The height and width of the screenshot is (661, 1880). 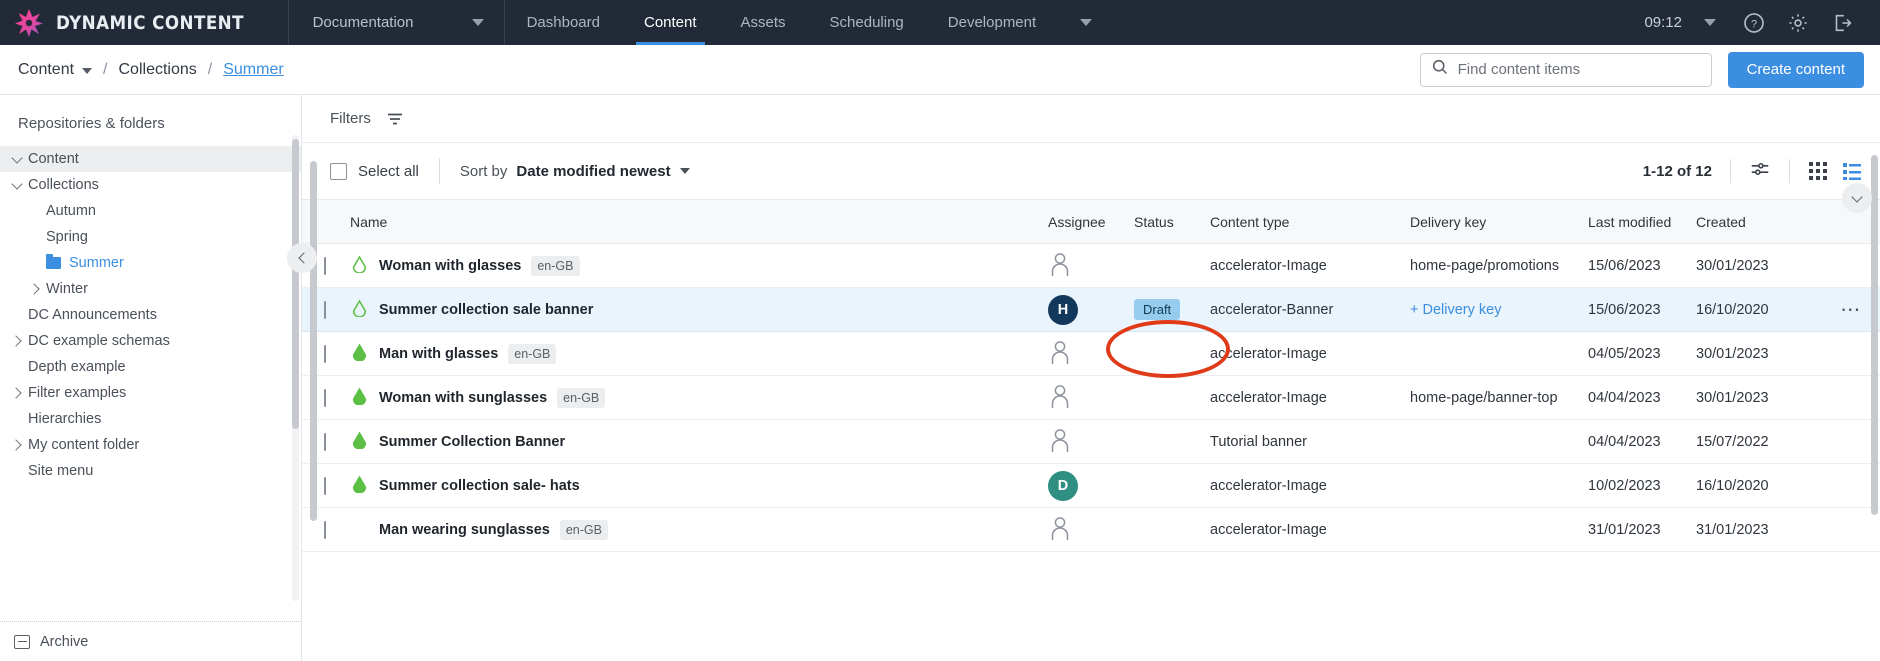 I want to click on delivery-key-add-link: + Delivery key, so click(x=1455, y=310).